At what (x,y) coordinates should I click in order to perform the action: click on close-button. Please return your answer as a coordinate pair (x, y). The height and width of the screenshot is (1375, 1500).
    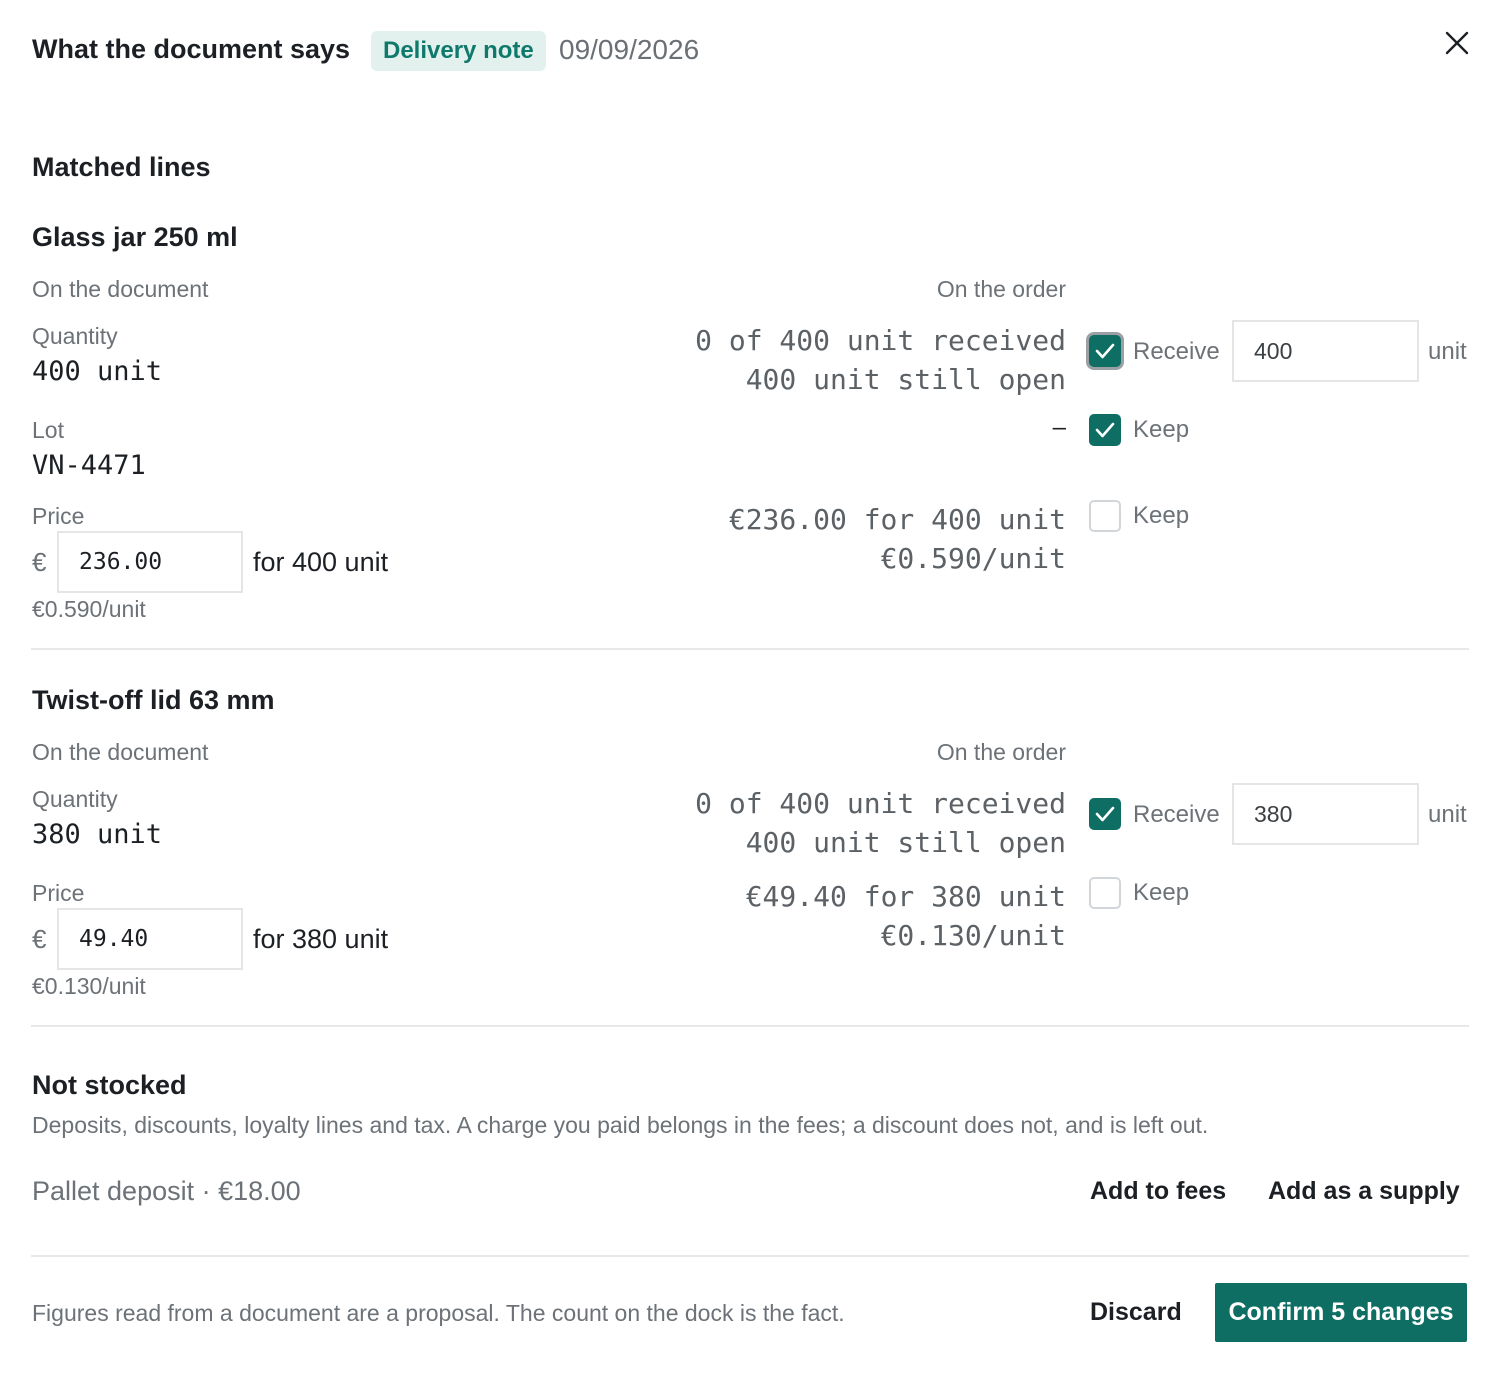
    Looking at the image, I should click on (1457, 45).